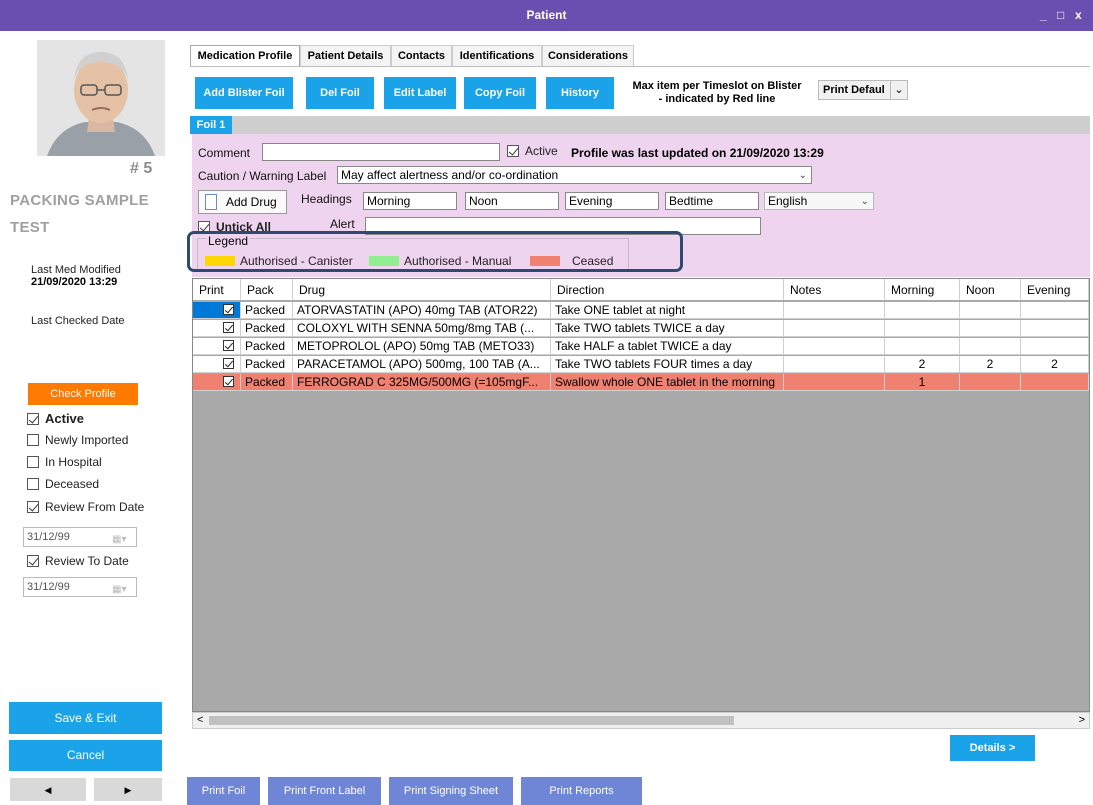 Image resolution: width=1093 pixels, height=805 pixels. What do you see at coordinates (64, 462) in the screenshot?
I see `in-hospital-checkbox: In Hospital` at bounding box center [64, 462].